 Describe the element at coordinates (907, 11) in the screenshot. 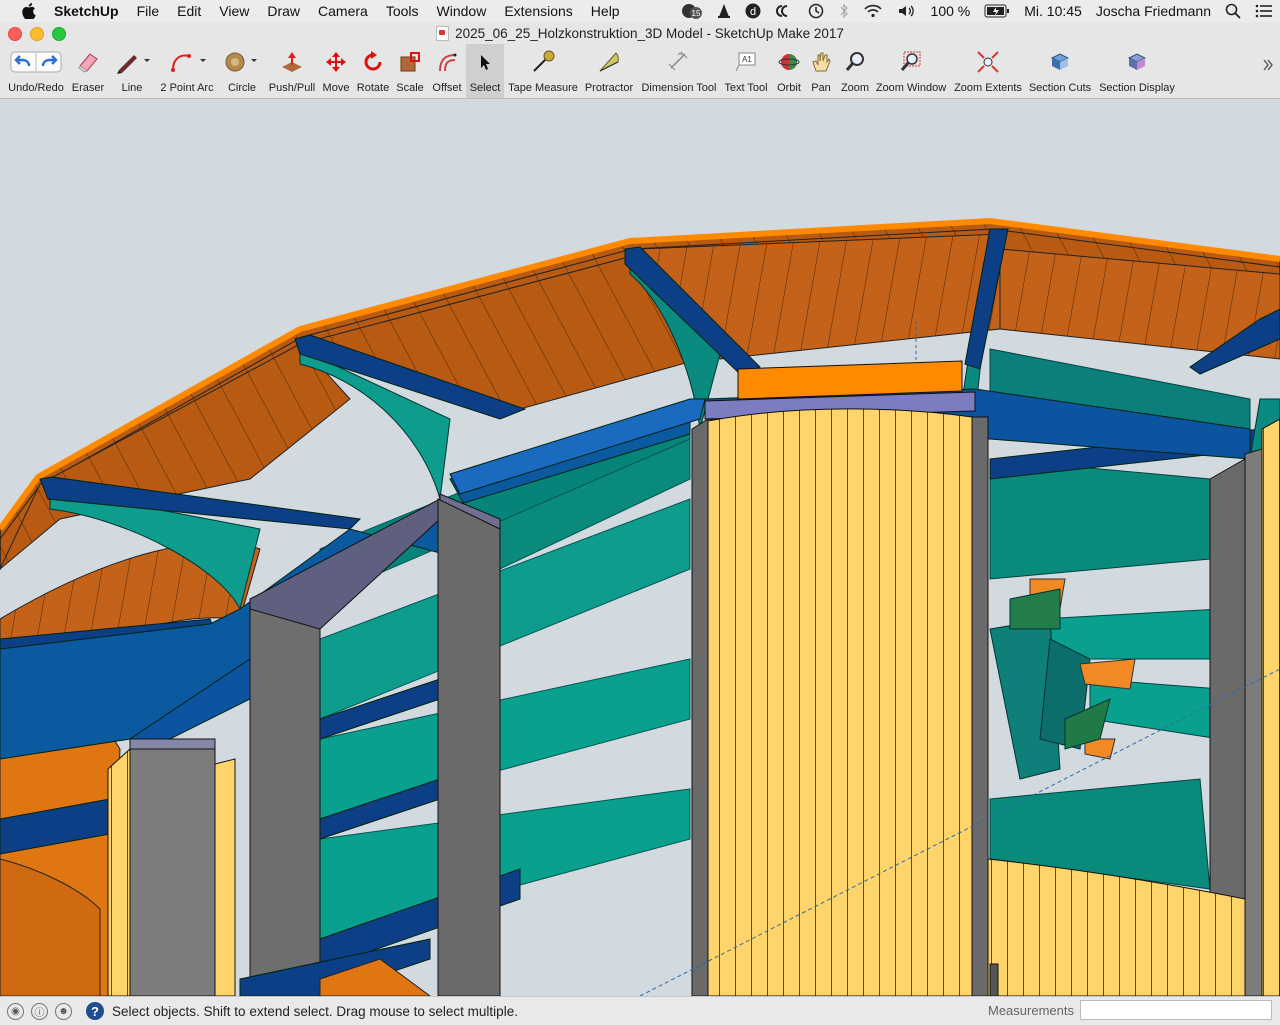

I see `volume-icon` at that location.